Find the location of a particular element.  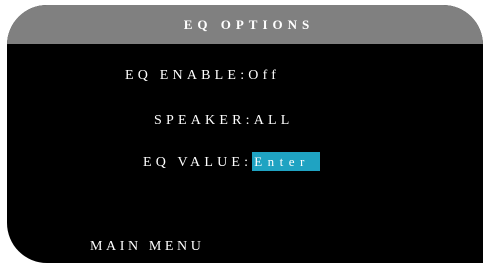

speaker-value: ALL is located at coordinates (274, 120).